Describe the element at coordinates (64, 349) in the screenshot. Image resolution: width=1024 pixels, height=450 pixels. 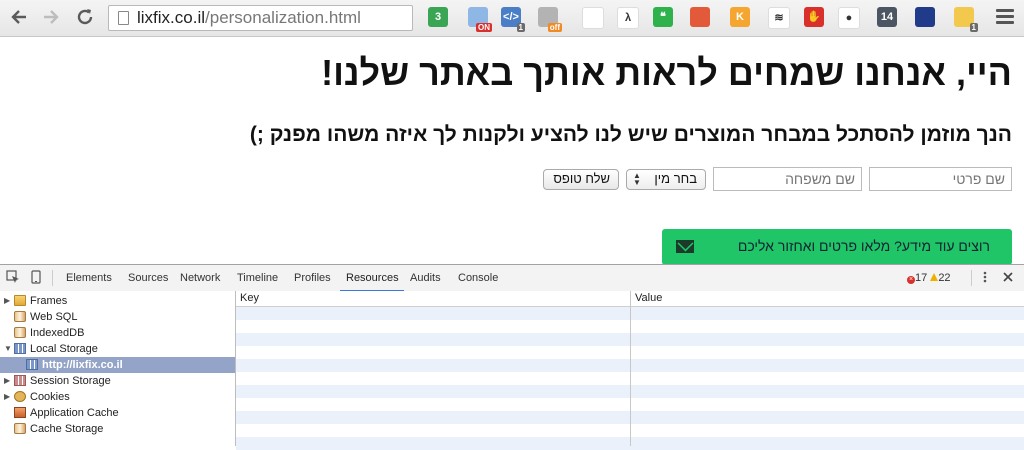
I see `tree-item-label: Local Storage` at that location.